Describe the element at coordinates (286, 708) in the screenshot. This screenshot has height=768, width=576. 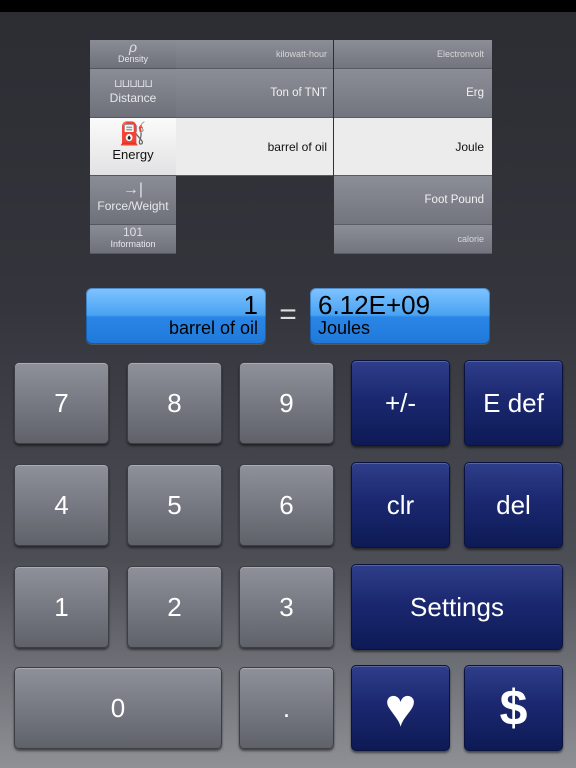
I see `key-decimal: .` at that location.